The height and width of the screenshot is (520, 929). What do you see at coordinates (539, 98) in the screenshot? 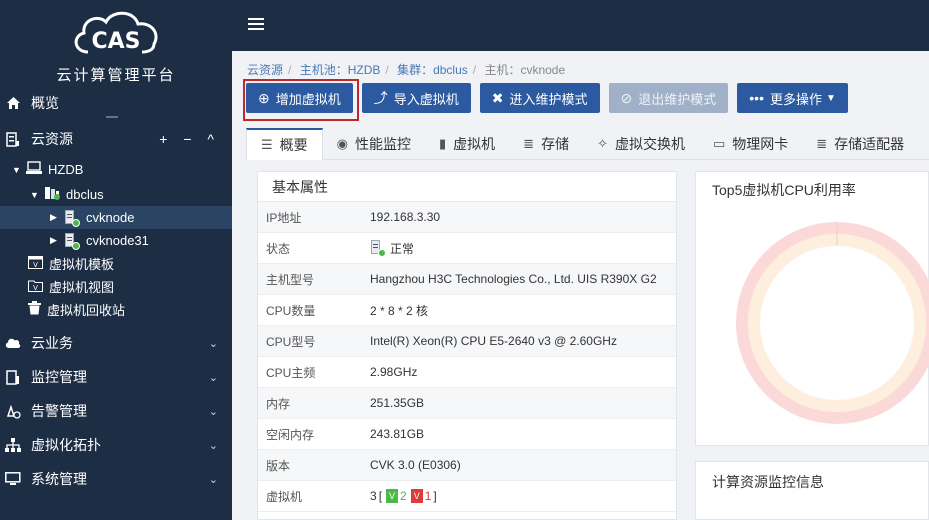
I see `enter-maintenance-button: ✖ 进入维护模式` at bounding box center [539, 98].